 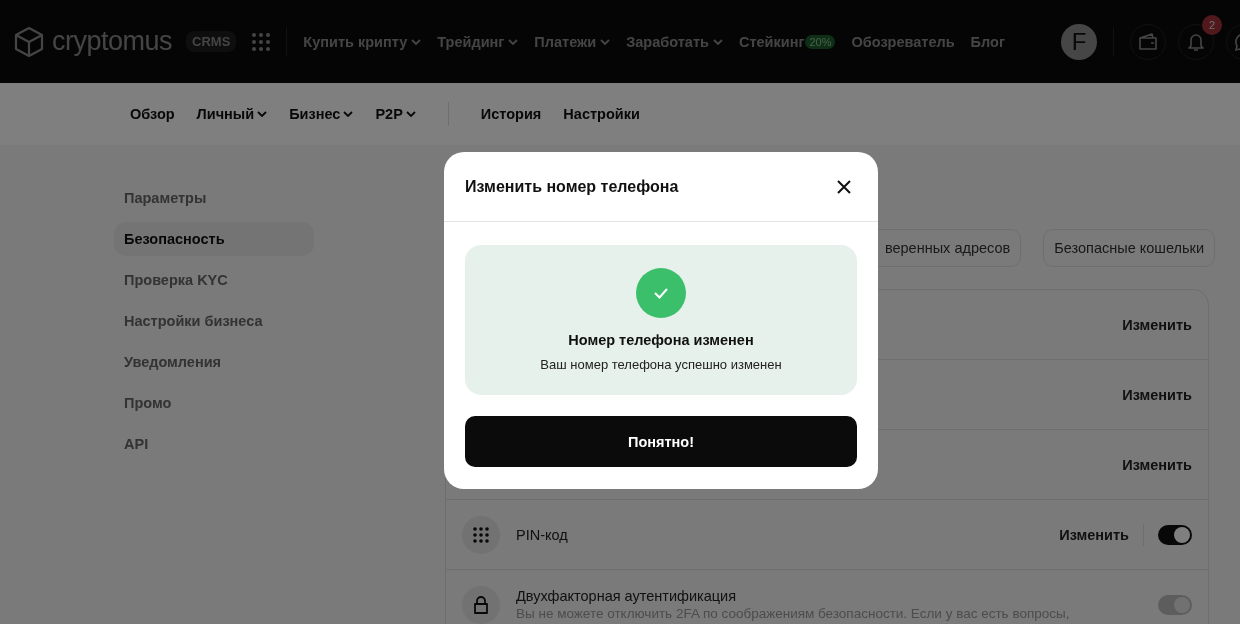 I want to click on nav-link: Стейкинг, so click(x=771, y=41).